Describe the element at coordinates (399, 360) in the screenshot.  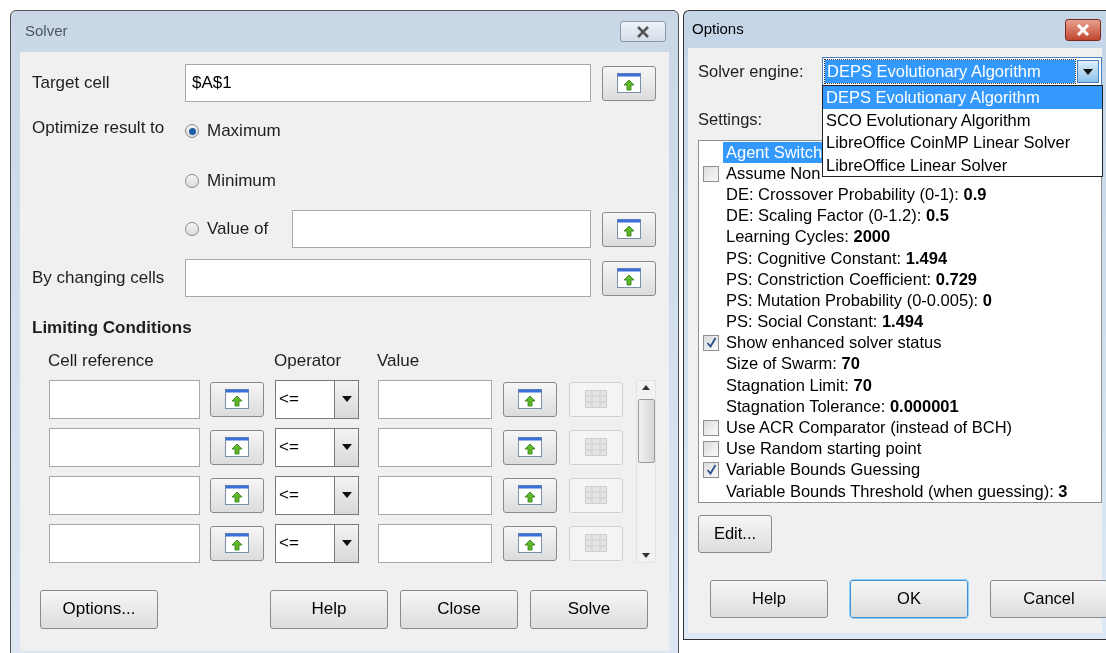
I see `column-header: Value` at that location.